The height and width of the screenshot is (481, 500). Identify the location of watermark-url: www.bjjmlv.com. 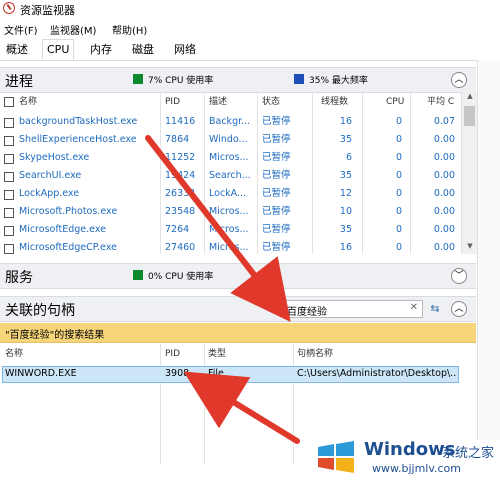
(416, 468).